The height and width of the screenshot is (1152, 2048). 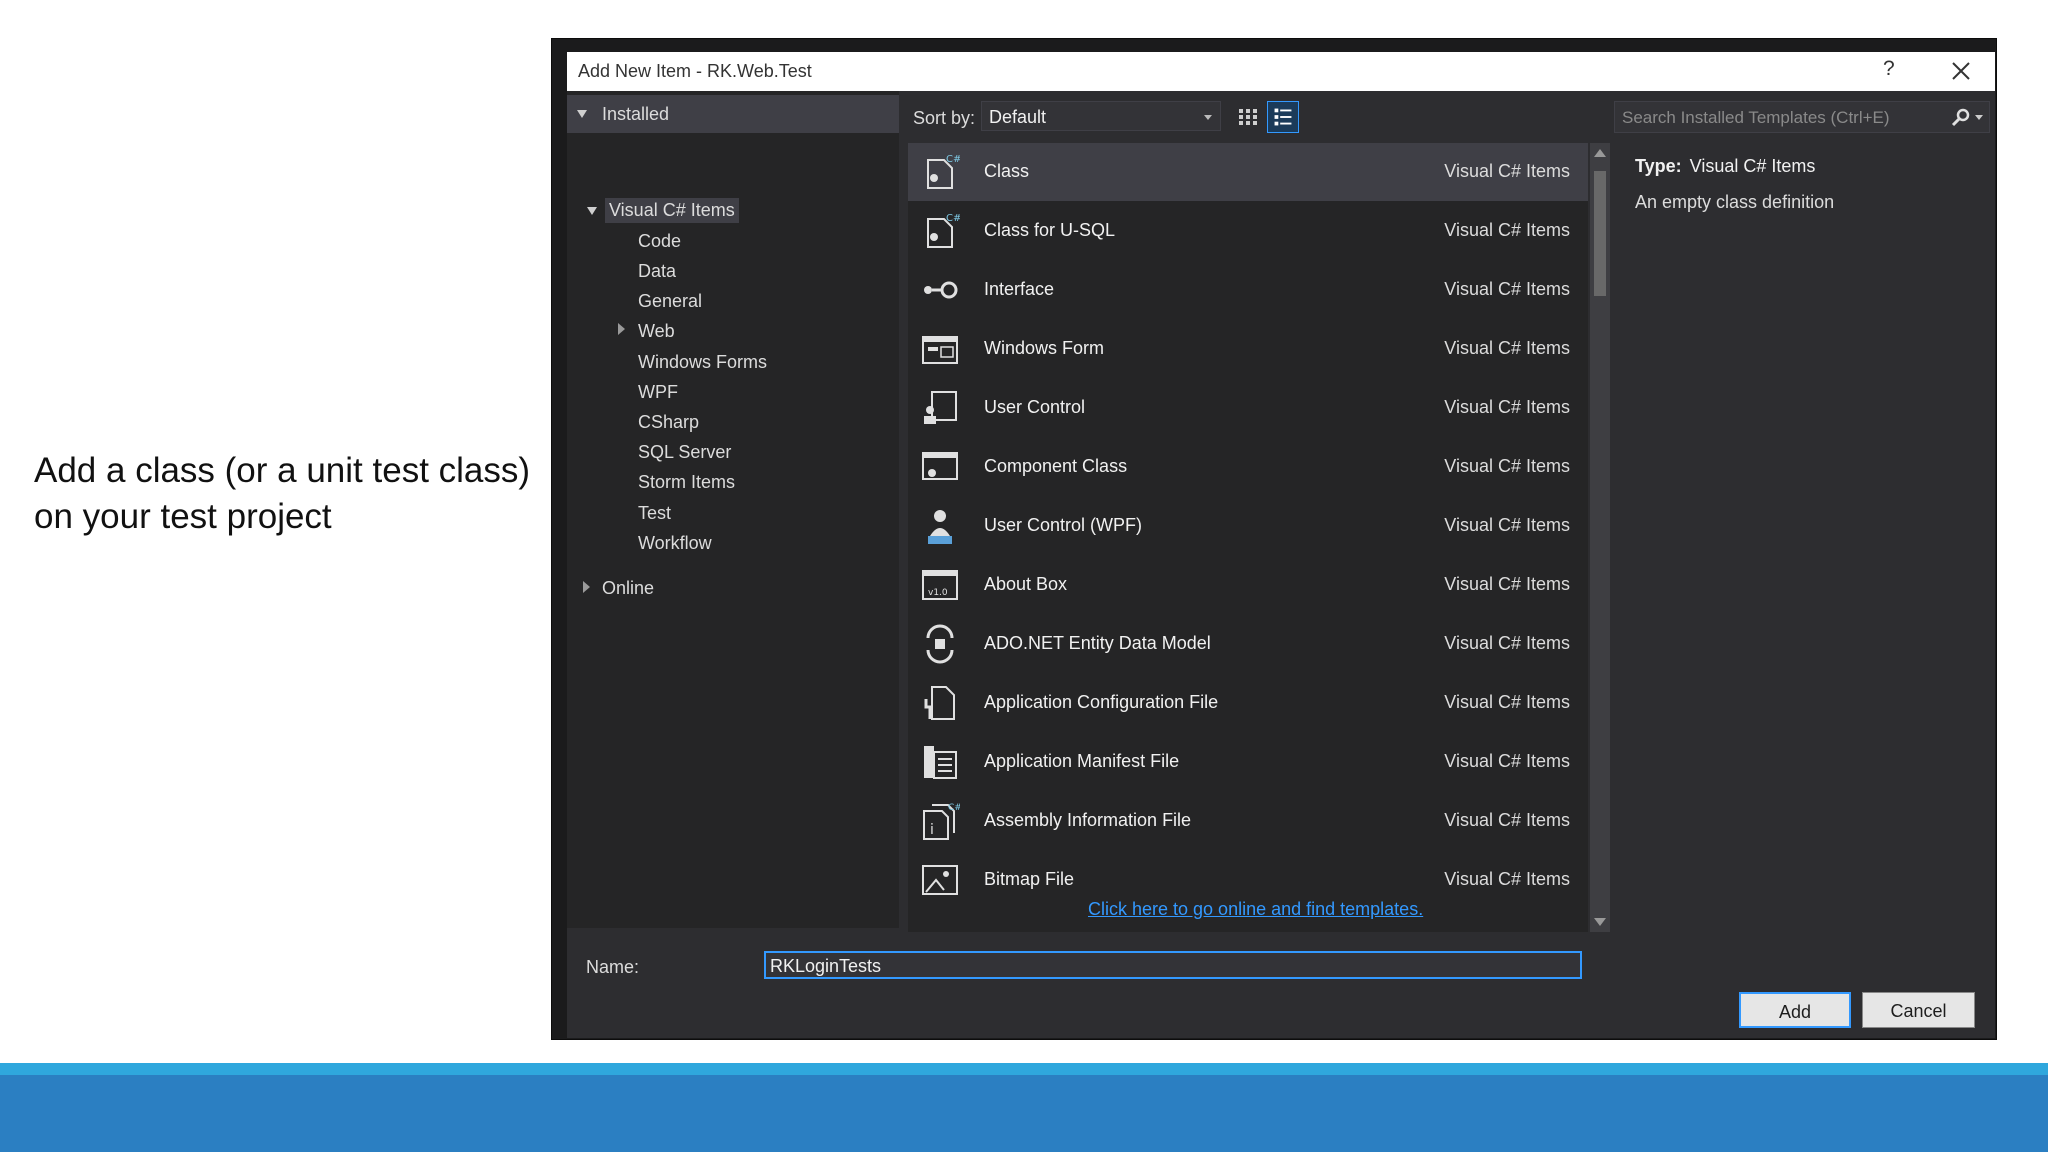 What do you see at coordinates (1173, 965) in the screenshot?
I see `name-field: RKLoginTests` at bounding box center [1173, 965].